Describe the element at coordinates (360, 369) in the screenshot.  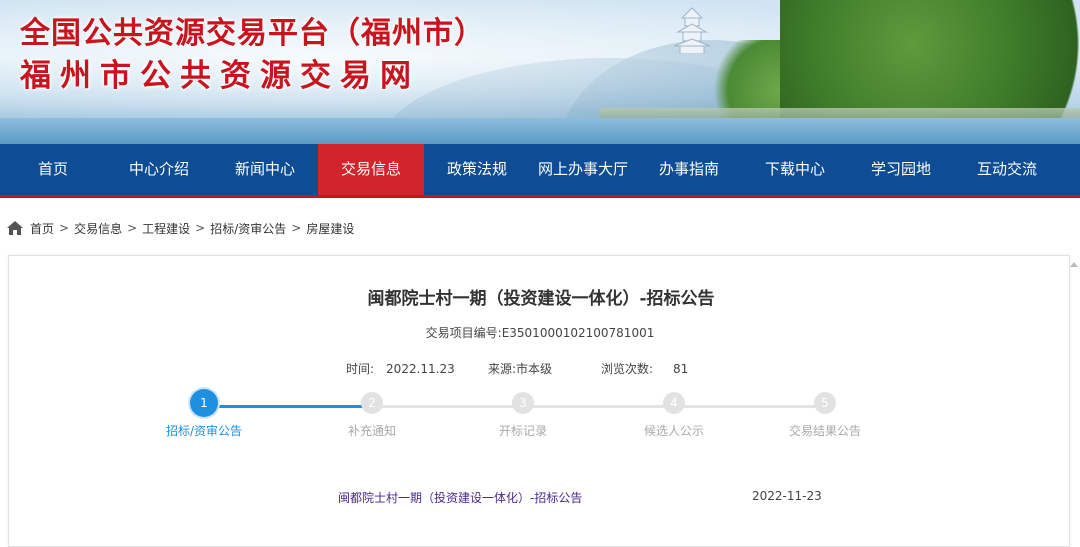
I see `publish-time-label: 时间:` at that location.